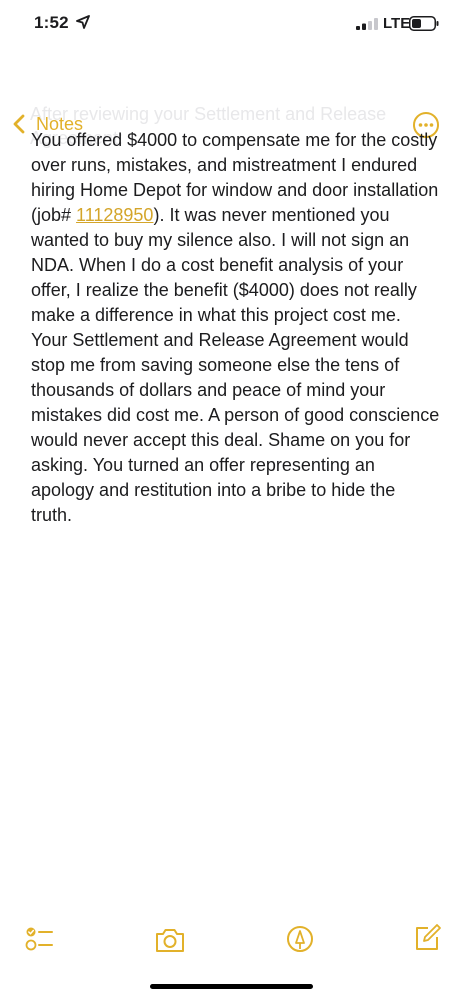  Describe the element at coordinates (300, 939) in the screenshot. I see `markup-pen-icon` at that location.